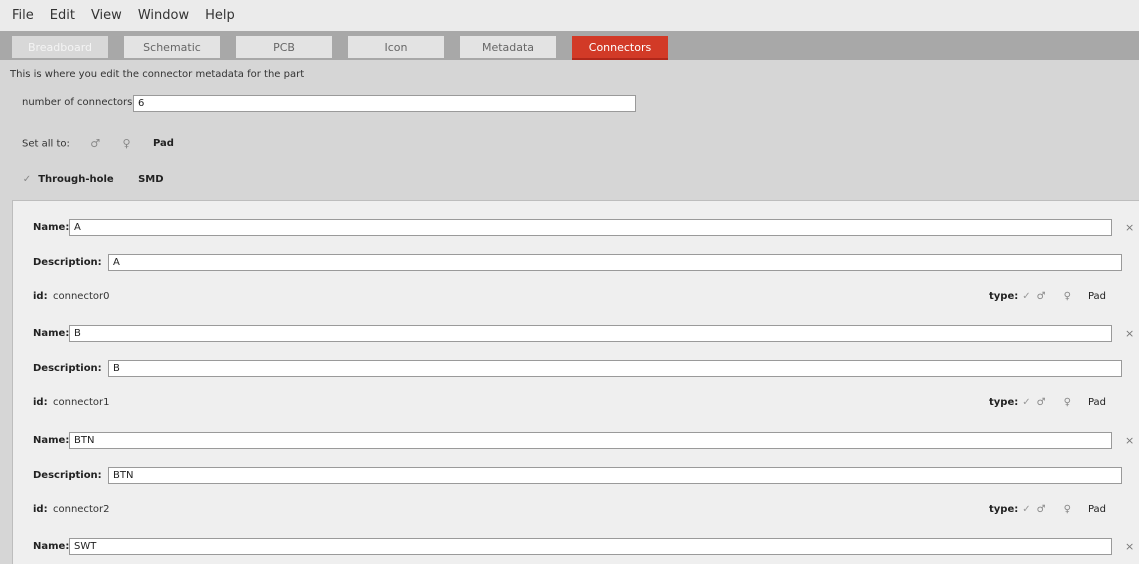 The image size is (1139, 564). Describe the element at coordinates (145, 144) in the screenshot. I see `set-all-pad-checkbox` at that location.